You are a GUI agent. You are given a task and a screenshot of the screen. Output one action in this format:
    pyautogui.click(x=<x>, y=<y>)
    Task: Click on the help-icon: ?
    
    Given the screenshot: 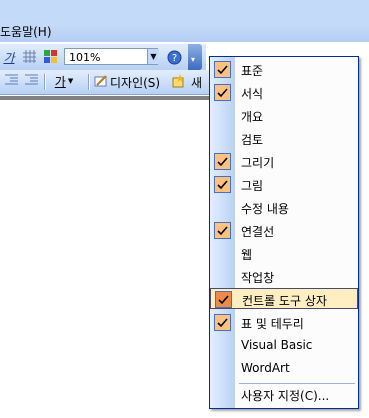 What is the action you would take?
    pyautogui.click(x=174, y=57)
    